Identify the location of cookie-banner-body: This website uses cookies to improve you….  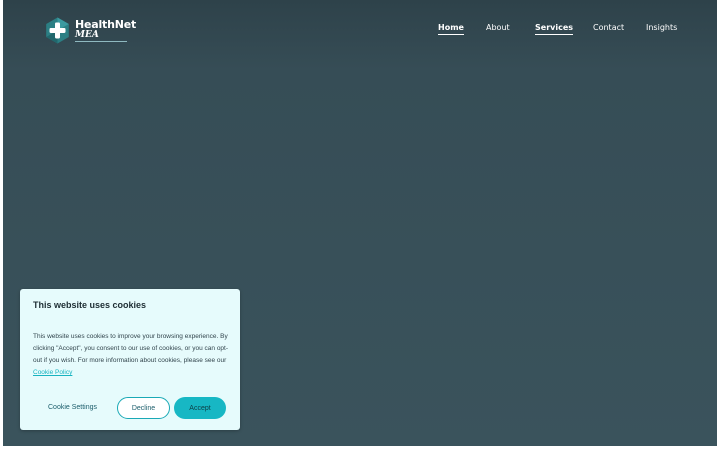
(131, 348).